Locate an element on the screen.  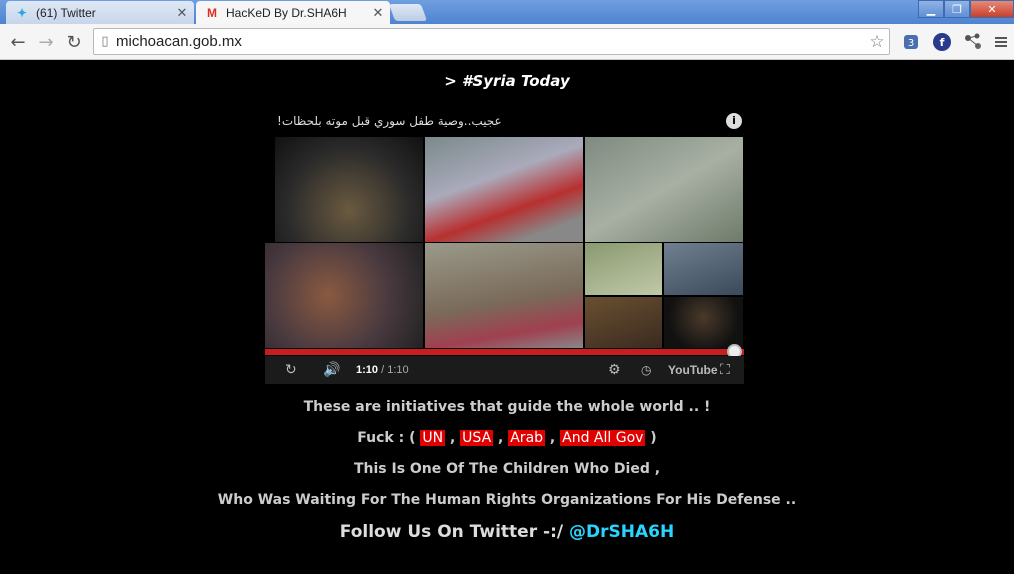
gmail-icon: M is located at coordinates (212, 12).